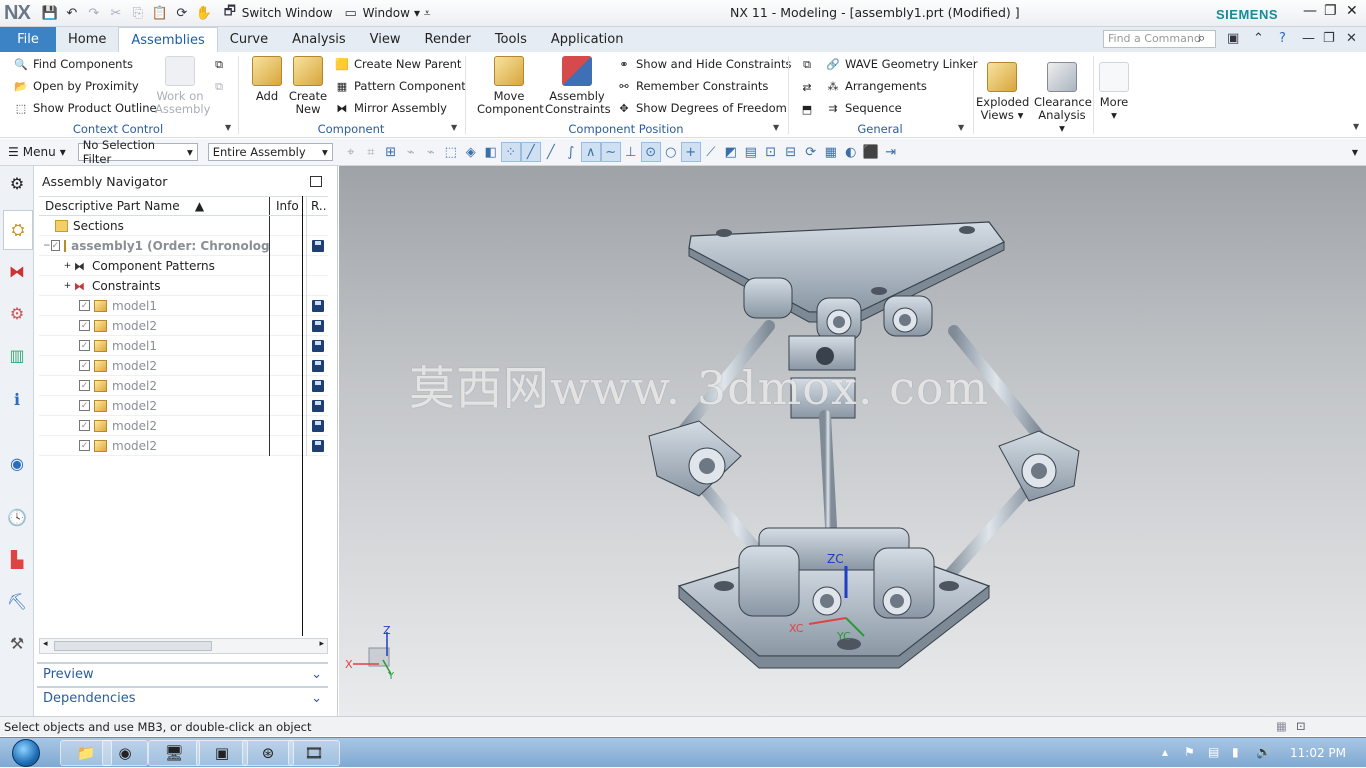 Image resolution: width=1366 pixels, height=768 pixels. I want to click on general-icon-1: ⧉, so click(807, 65).